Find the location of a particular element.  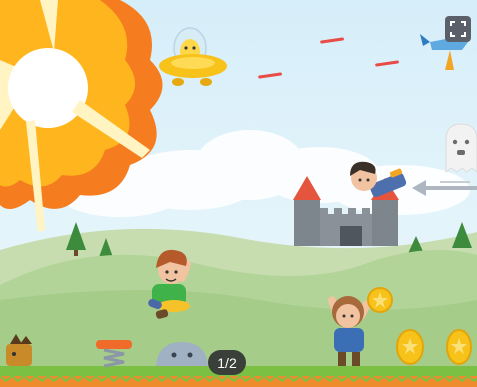

fullscreen-icon is located at coordinates (458, 29).